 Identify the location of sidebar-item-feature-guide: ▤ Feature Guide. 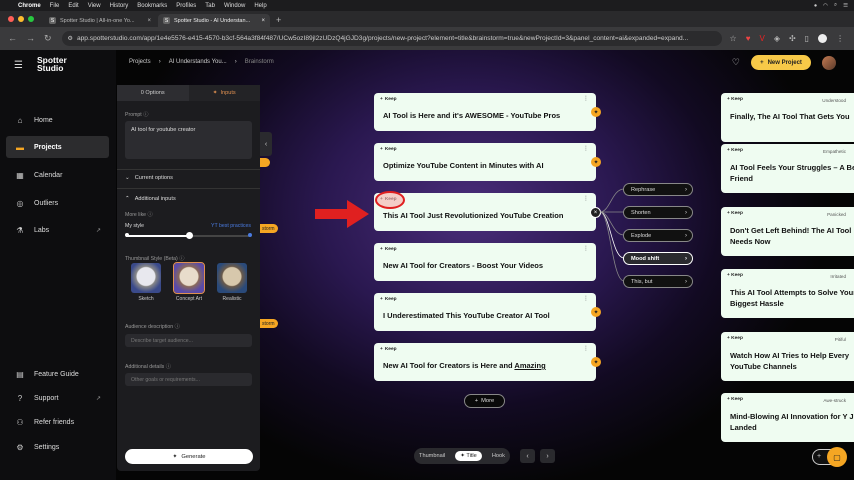
(57, 374).